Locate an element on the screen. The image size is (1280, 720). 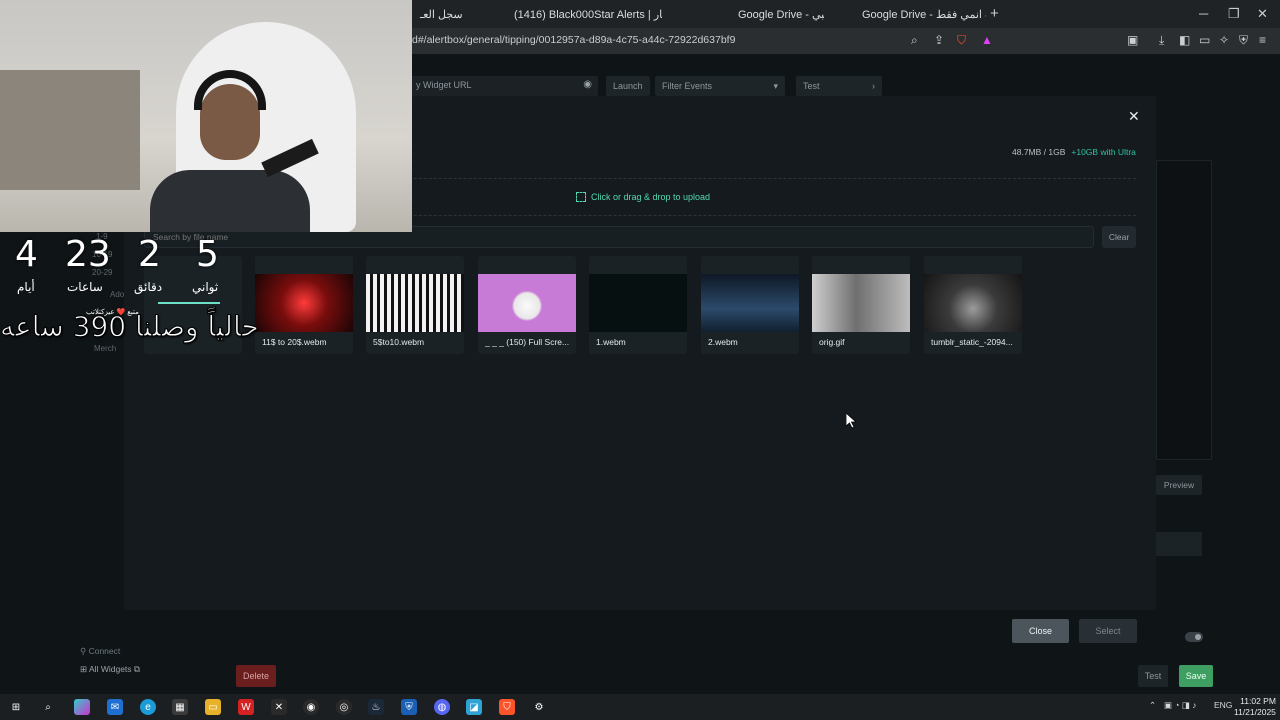
rewards-icon: ▲ is located at coordinates (987, 40).